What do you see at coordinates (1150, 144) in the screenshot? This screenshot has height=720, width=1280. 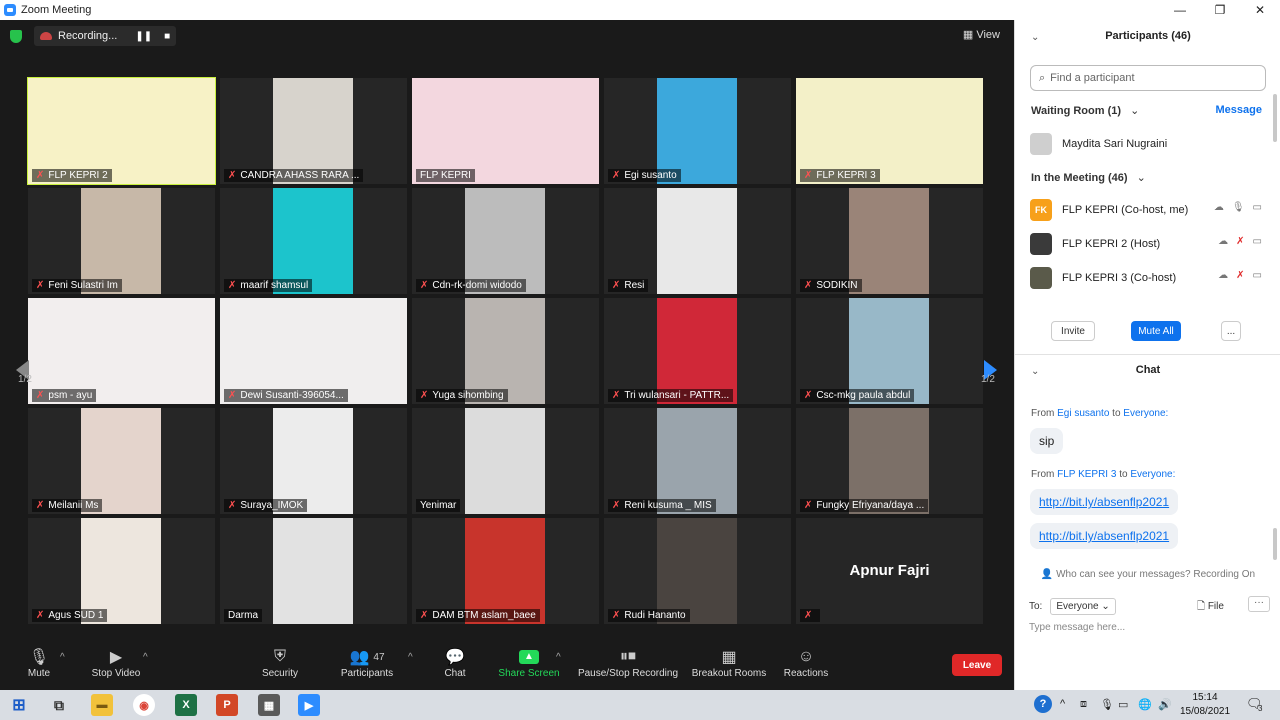 I see `waiting-participant-row: Maydita Sari Nugraini` at bounding box center [1150, 144].